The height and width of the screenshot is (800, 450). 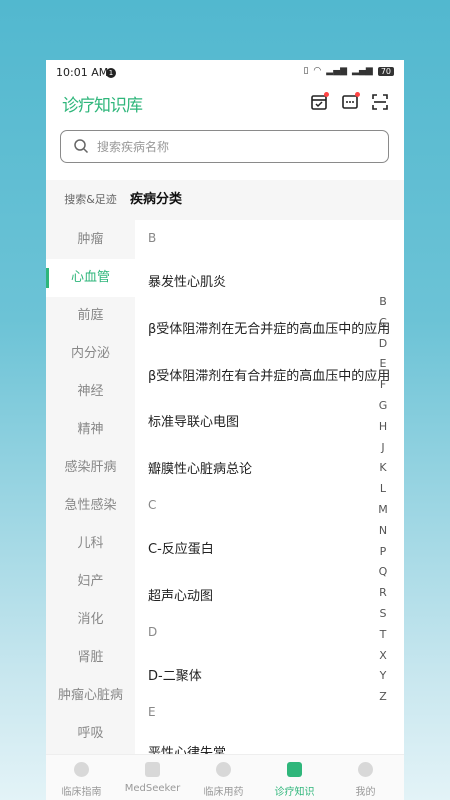 What do you see at coordinates (319, 101) in the screenshot?
I see `calendar-icon` at bounding box center [319, 101].